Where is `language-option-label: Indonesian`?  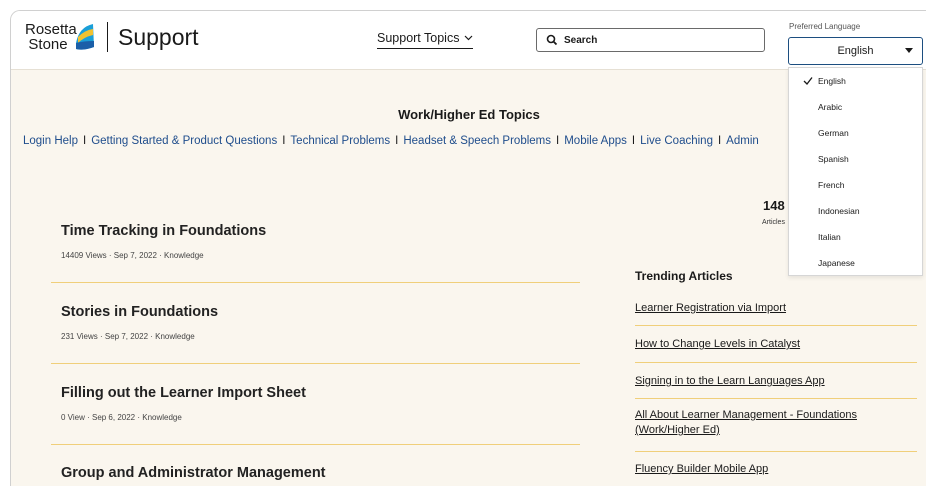 language-option-label: Indonesian is located at coordinates (839, 211).